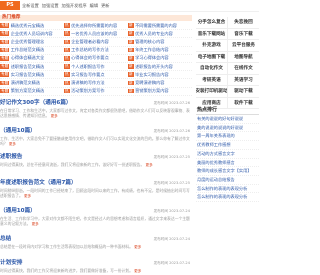 This screenshot has height=275, width=320. Describe the element at coordinates (152, 50) in the screenshot. I see `link-text: 年终工作总结内容` at that location.